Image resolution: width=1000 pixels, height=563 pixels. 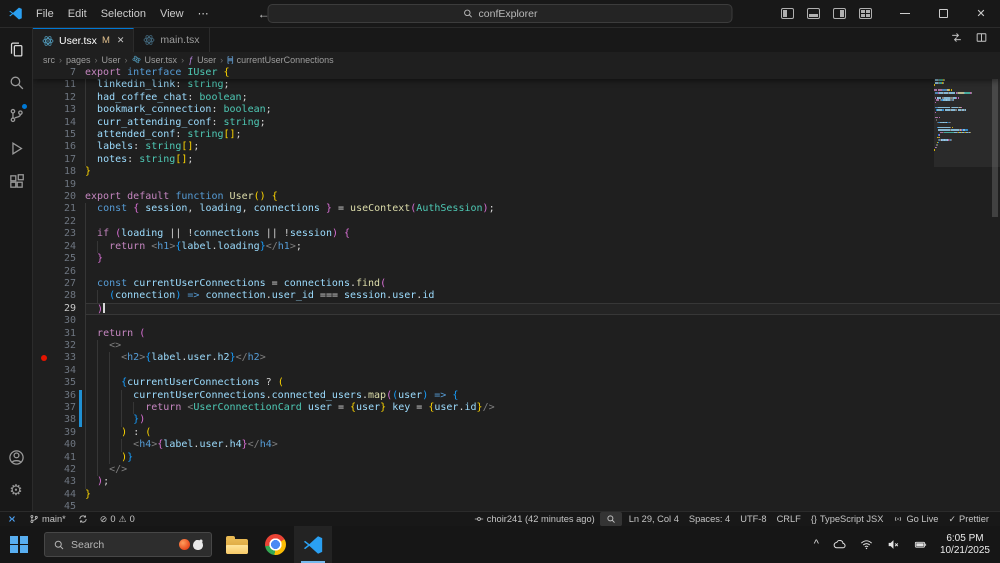 What do you see at coordinates (516, 445) in the screenshot?
I see `code-line-40: 40 <h4>{label.user.h4}</h4>` at bounding box center [516, 445].